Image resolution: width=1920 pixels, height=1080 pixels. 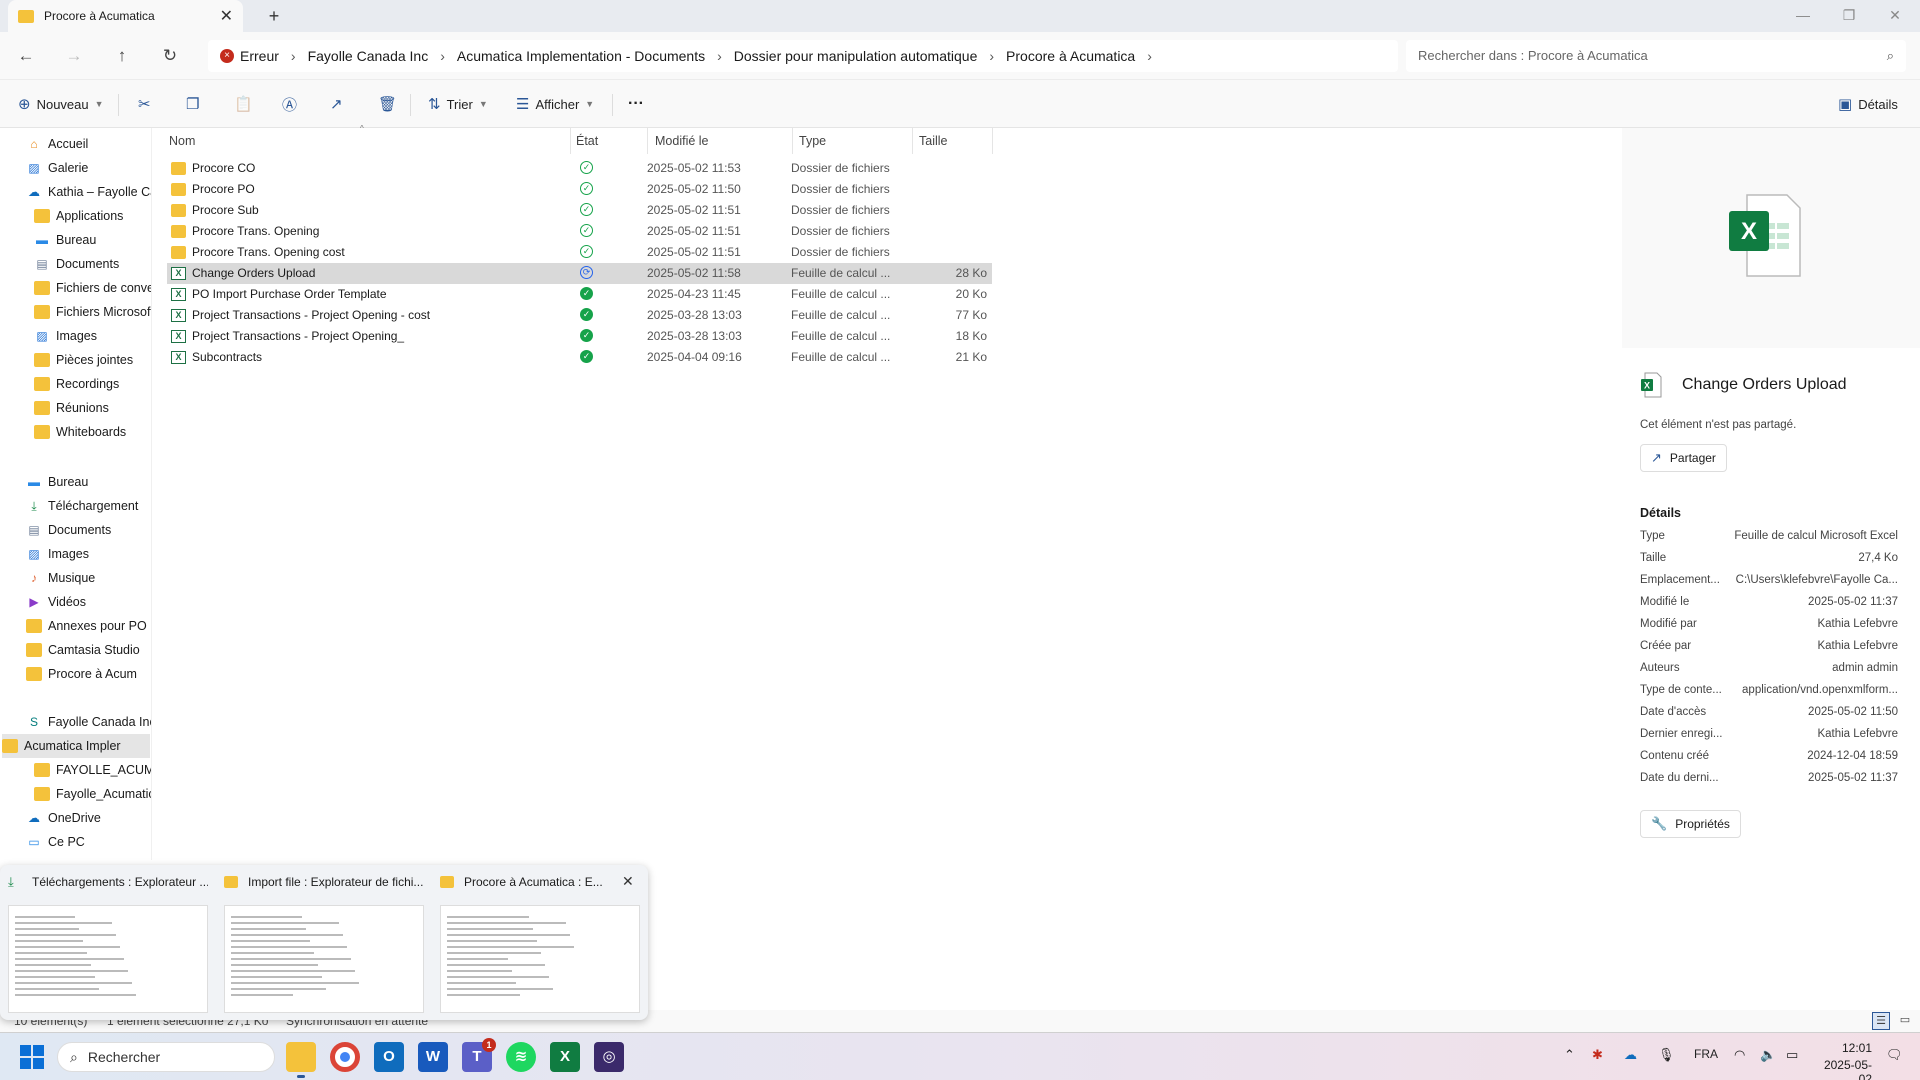 What do you see at coordinates (1656, 56) in the screenshot?
I see `search-input: Rechercher dans : Procore à Acumatica ⌕` at bounding box center [1656, 56].